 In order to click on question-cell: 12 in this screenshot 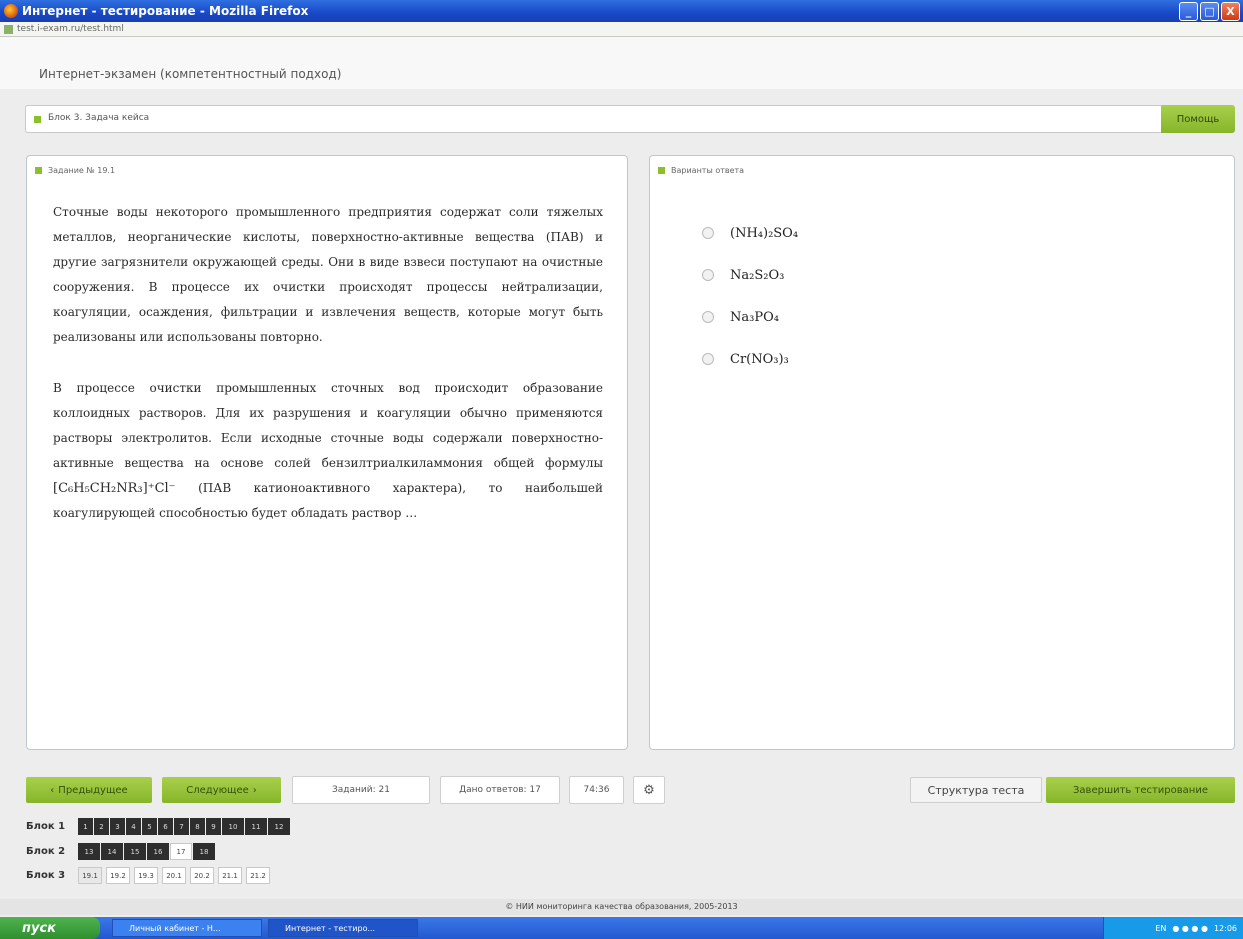, I will do `click(279, 826)`.